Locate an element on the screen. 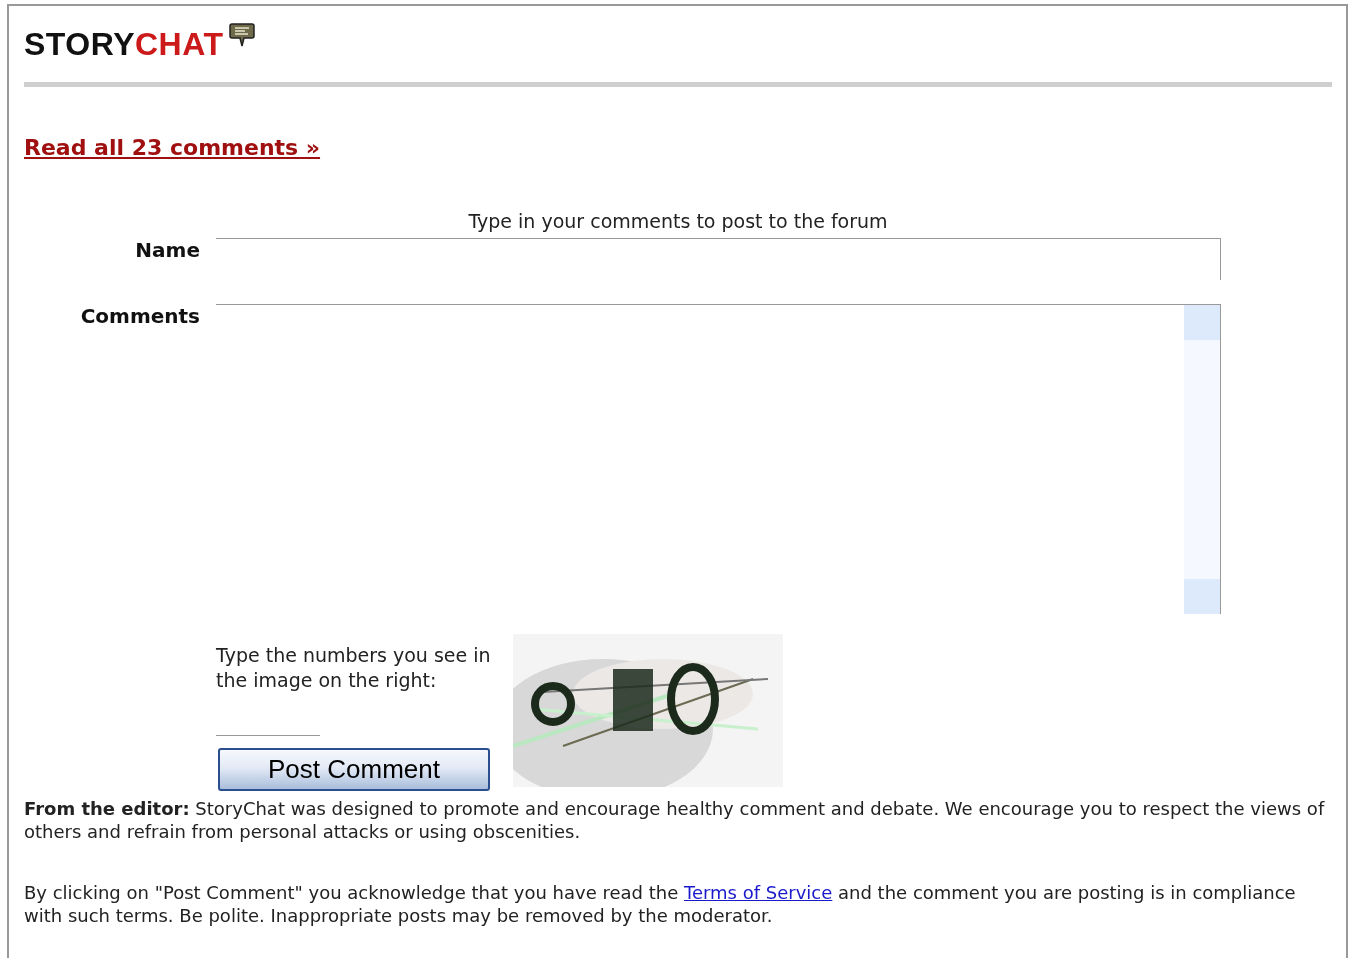 The image size is (1349, 958). post-comment-button: Post Comment is located at coordinates (354, 769).